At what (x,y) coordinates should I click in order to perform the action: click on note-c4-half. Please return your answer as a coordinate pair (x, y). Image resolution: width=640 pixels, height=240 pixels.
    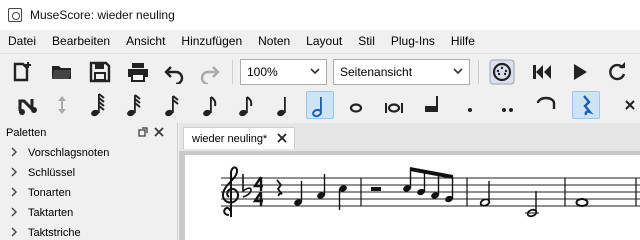
    Looking at the image, I should click on (532, 204).